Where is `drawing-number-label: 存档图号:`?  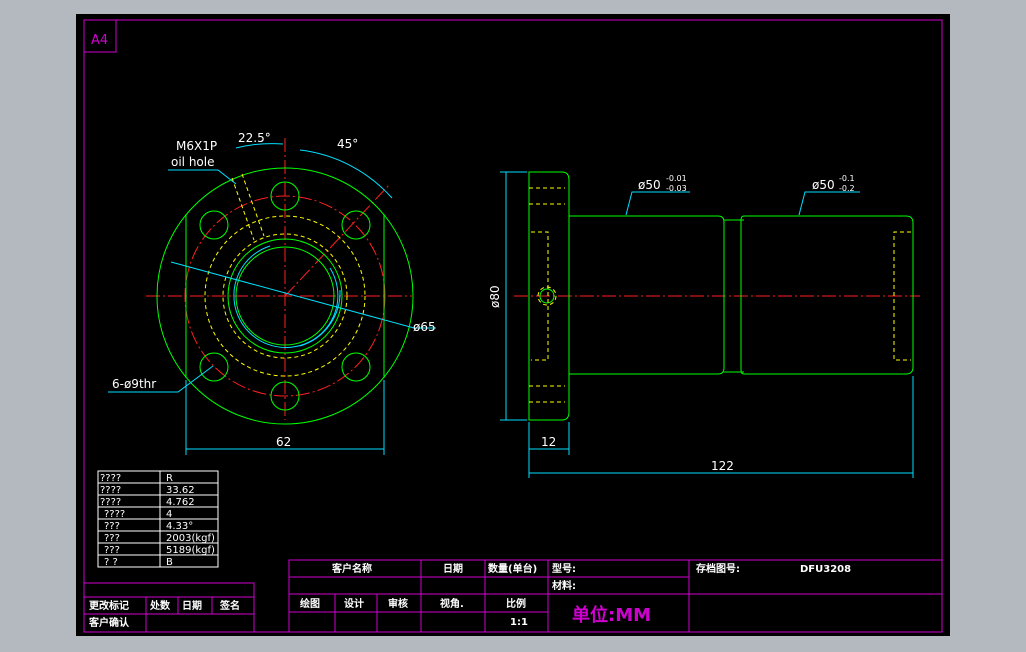 drawing-number-label: 存档图号: is located at coordinates (718, 568).